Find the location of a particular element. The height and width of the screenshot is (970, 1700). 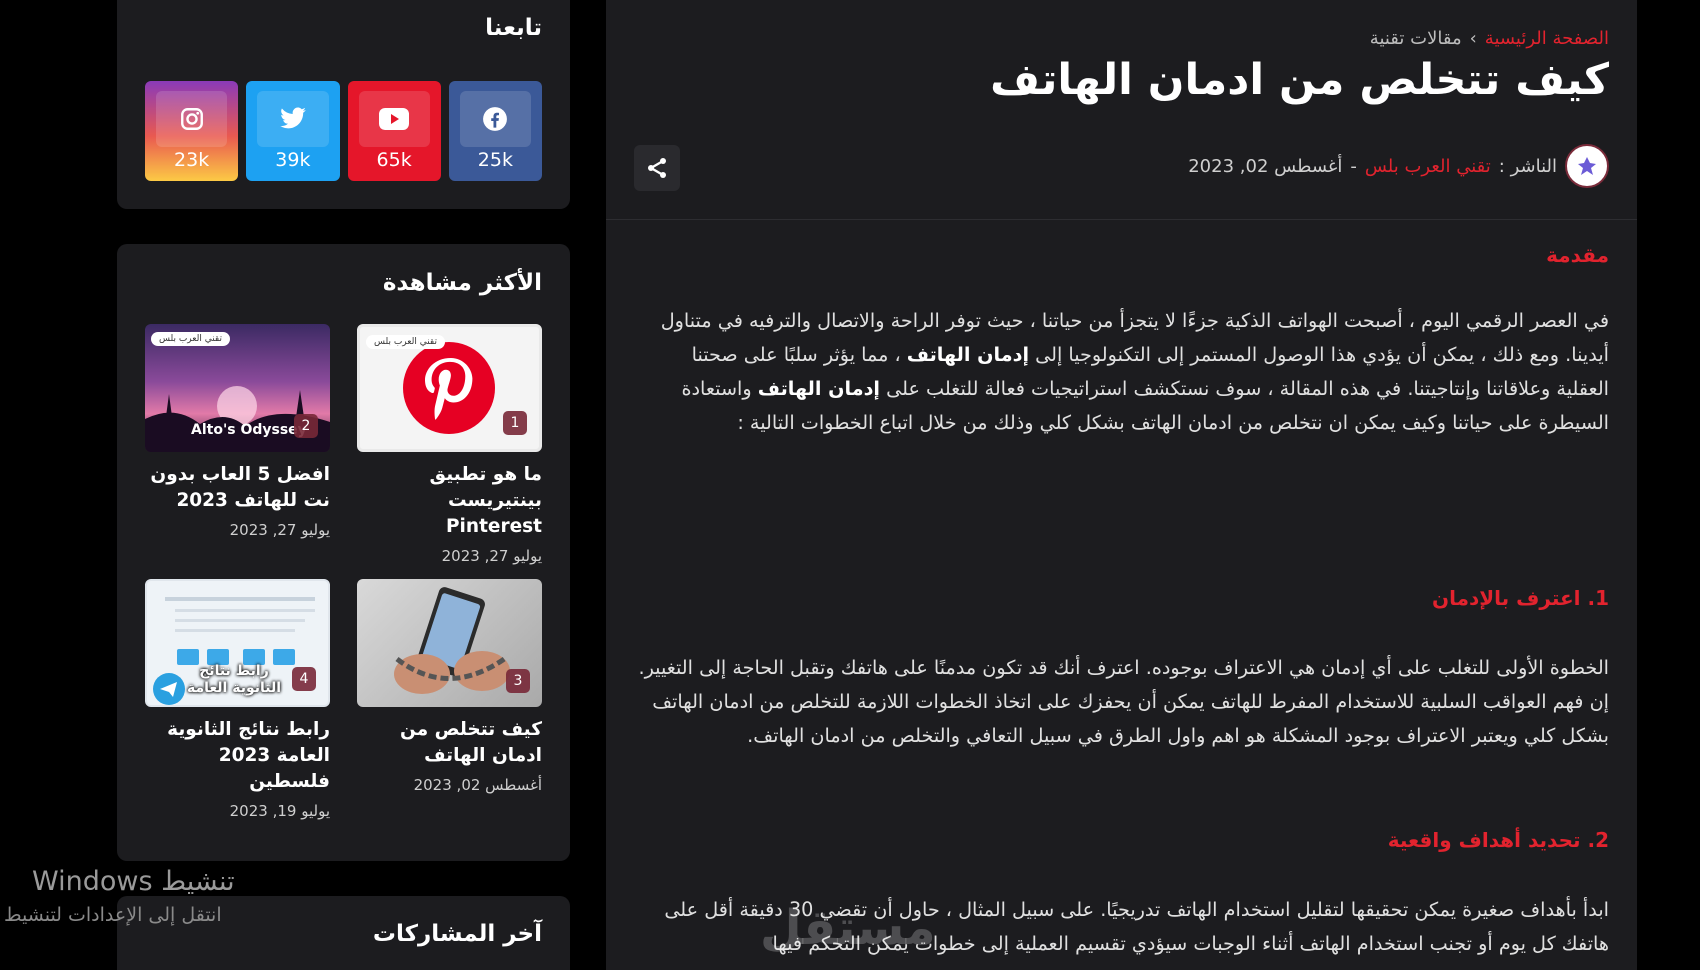

instagram-icon is located at coordinates (192, 119).